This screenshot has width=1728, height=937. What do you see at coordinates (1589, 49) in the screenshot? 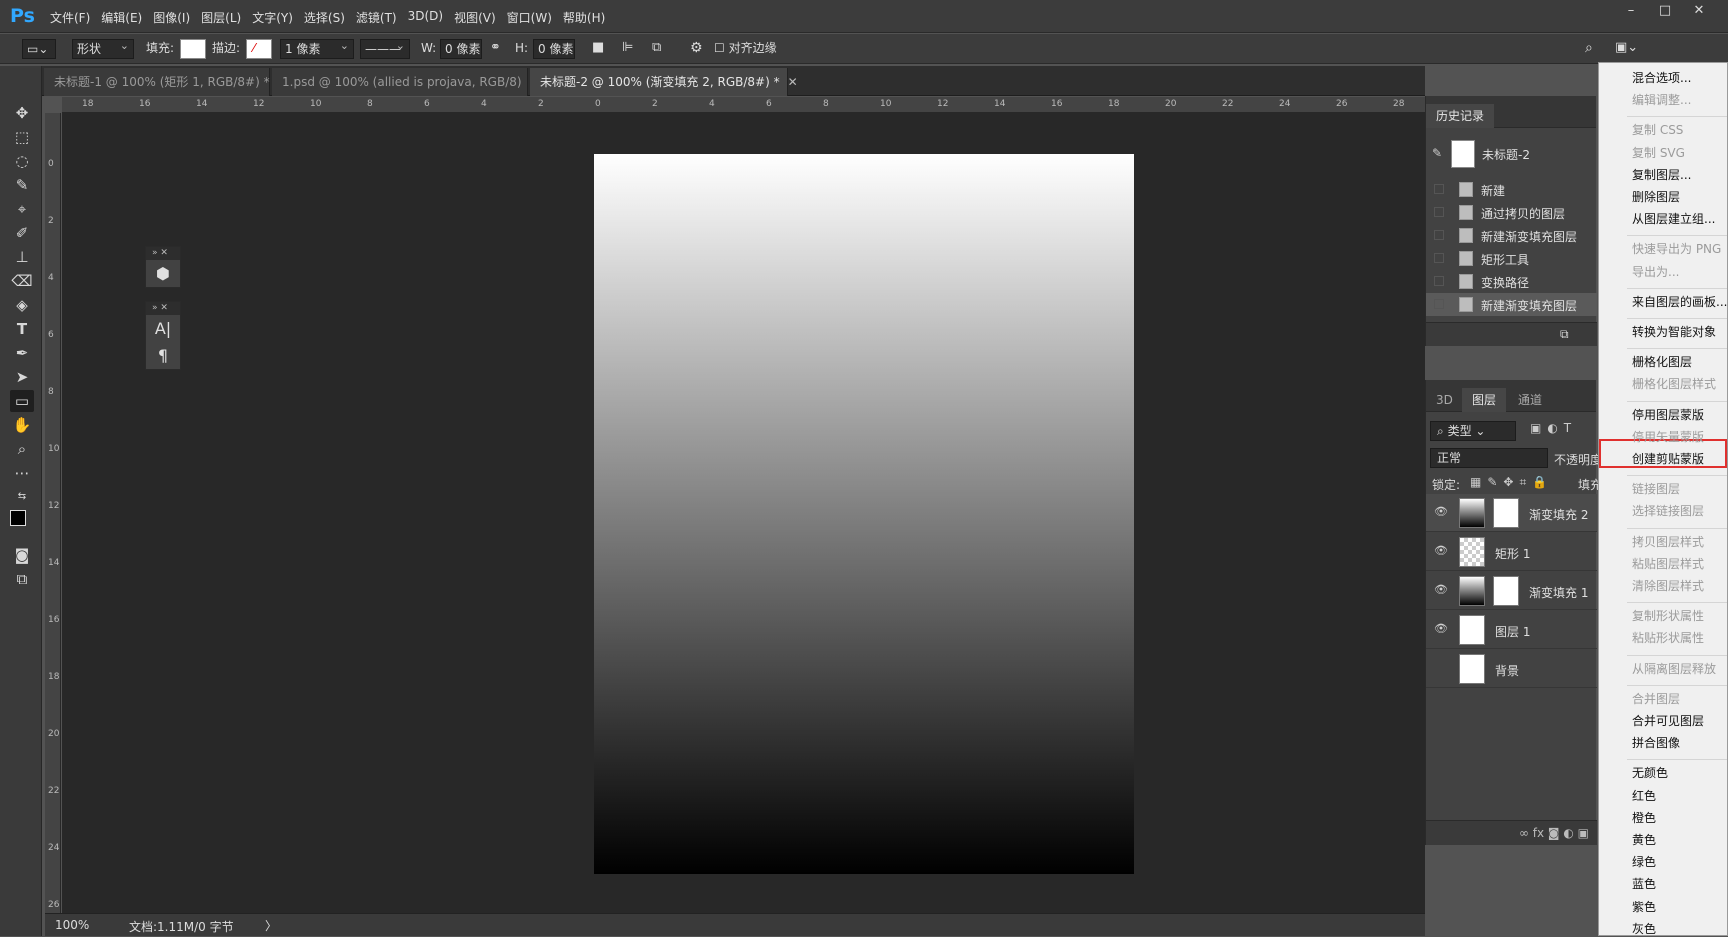
I see `search-icon: ⌕` at bounding box center [1589, 49].